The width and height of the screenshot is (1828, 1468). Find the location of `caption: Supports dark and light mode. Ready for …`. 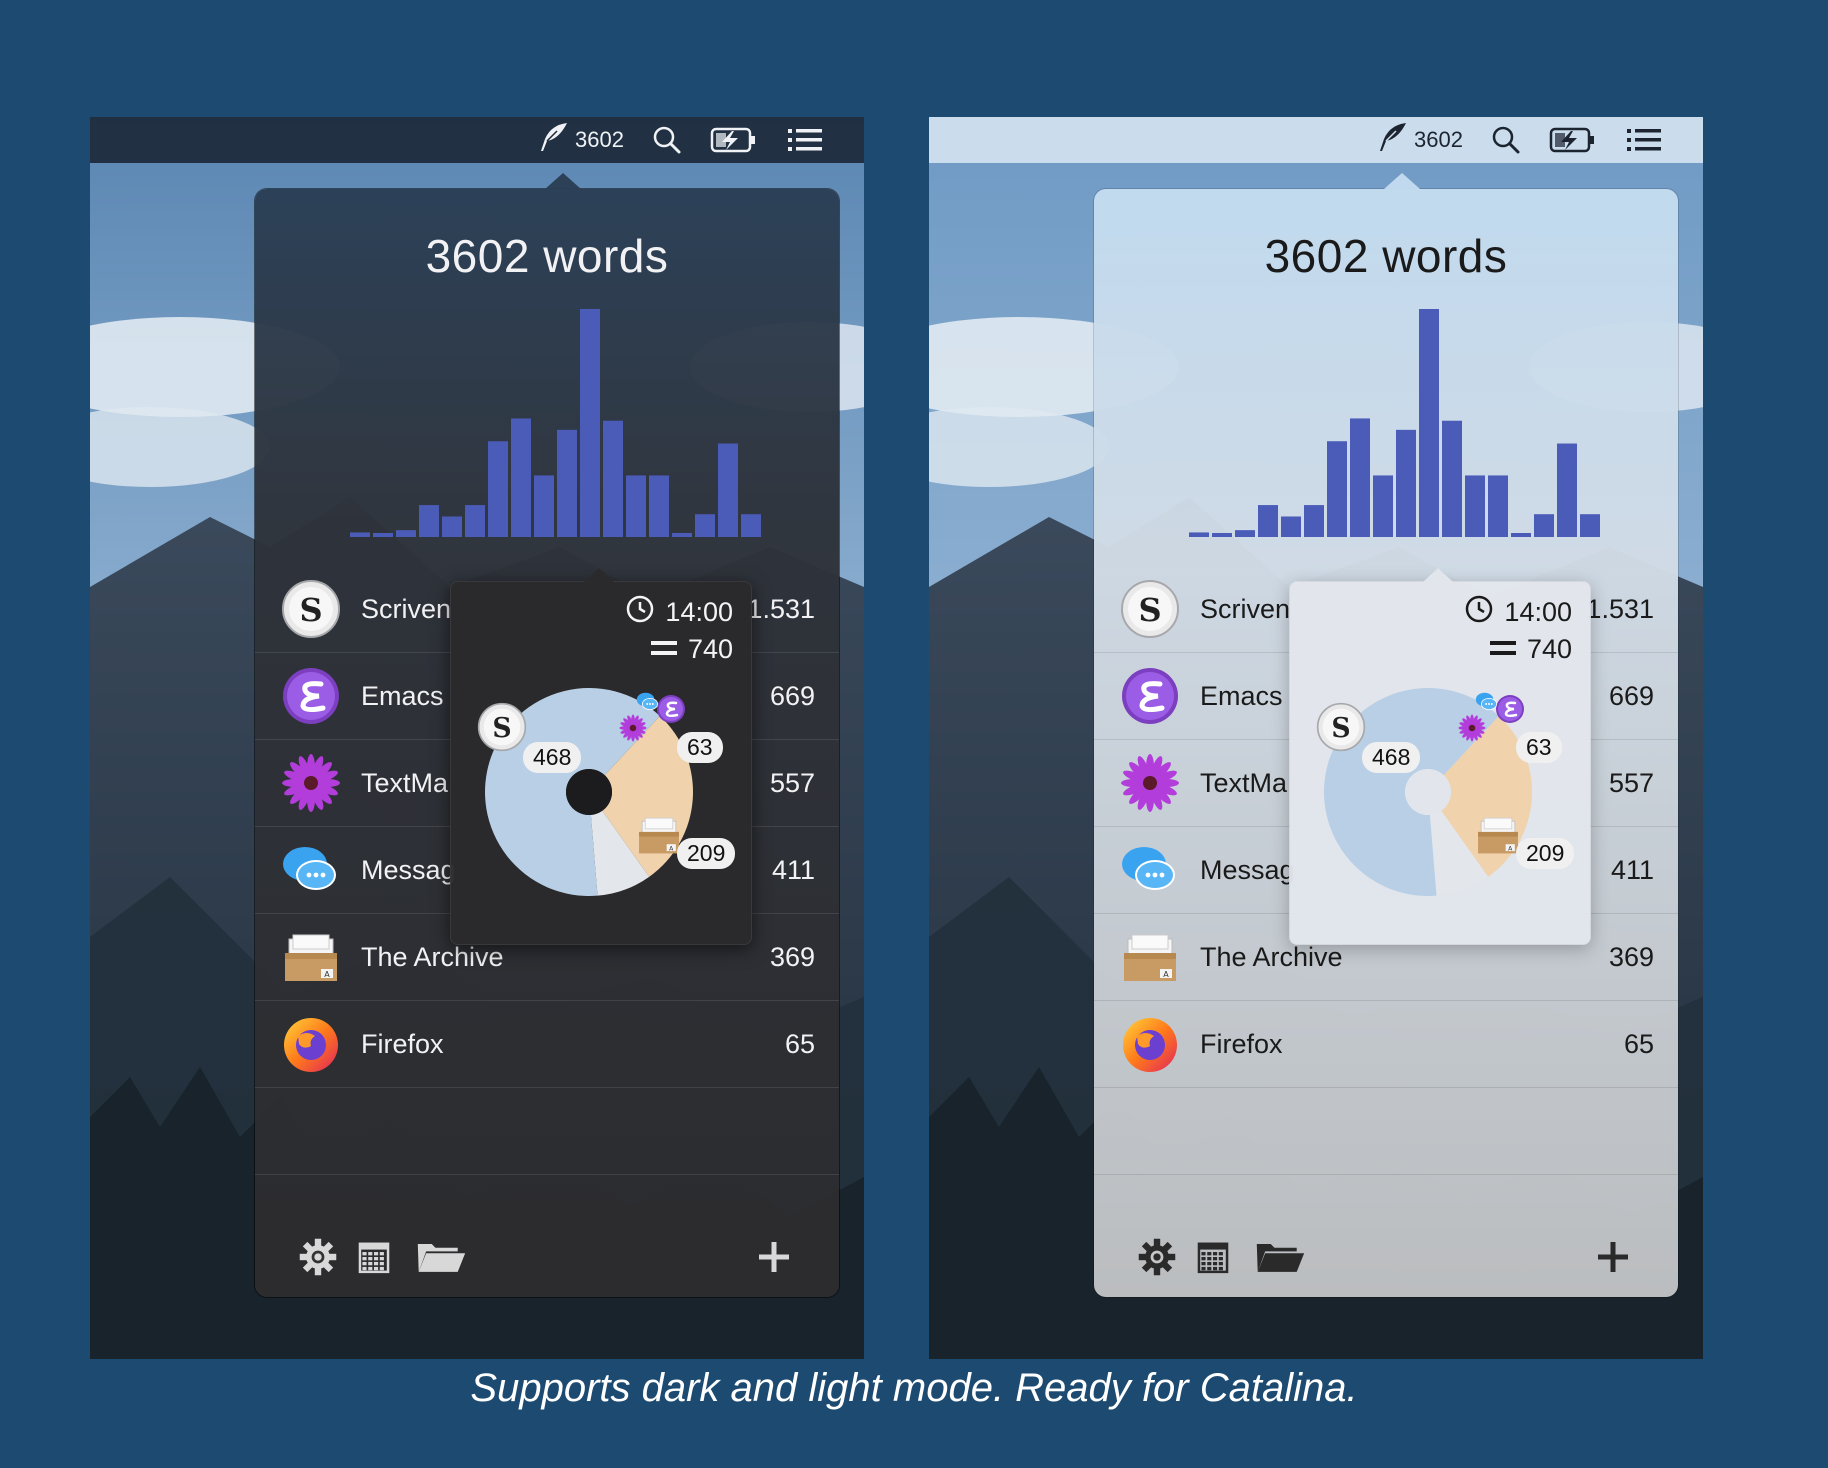

caption: Supports dark and light mode. Ready for … is located at coordinates (914, 1388).